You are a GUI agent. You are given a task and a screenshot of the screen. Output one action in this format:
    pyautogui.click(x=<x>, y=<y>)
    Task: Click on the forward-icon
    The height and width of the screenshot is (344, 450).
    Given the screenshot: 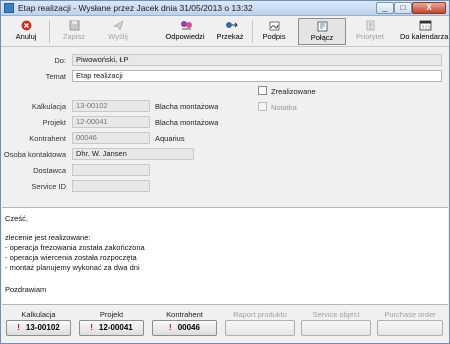 What is the action you would take?
    pyautogui.click(x=231, y=25)
    